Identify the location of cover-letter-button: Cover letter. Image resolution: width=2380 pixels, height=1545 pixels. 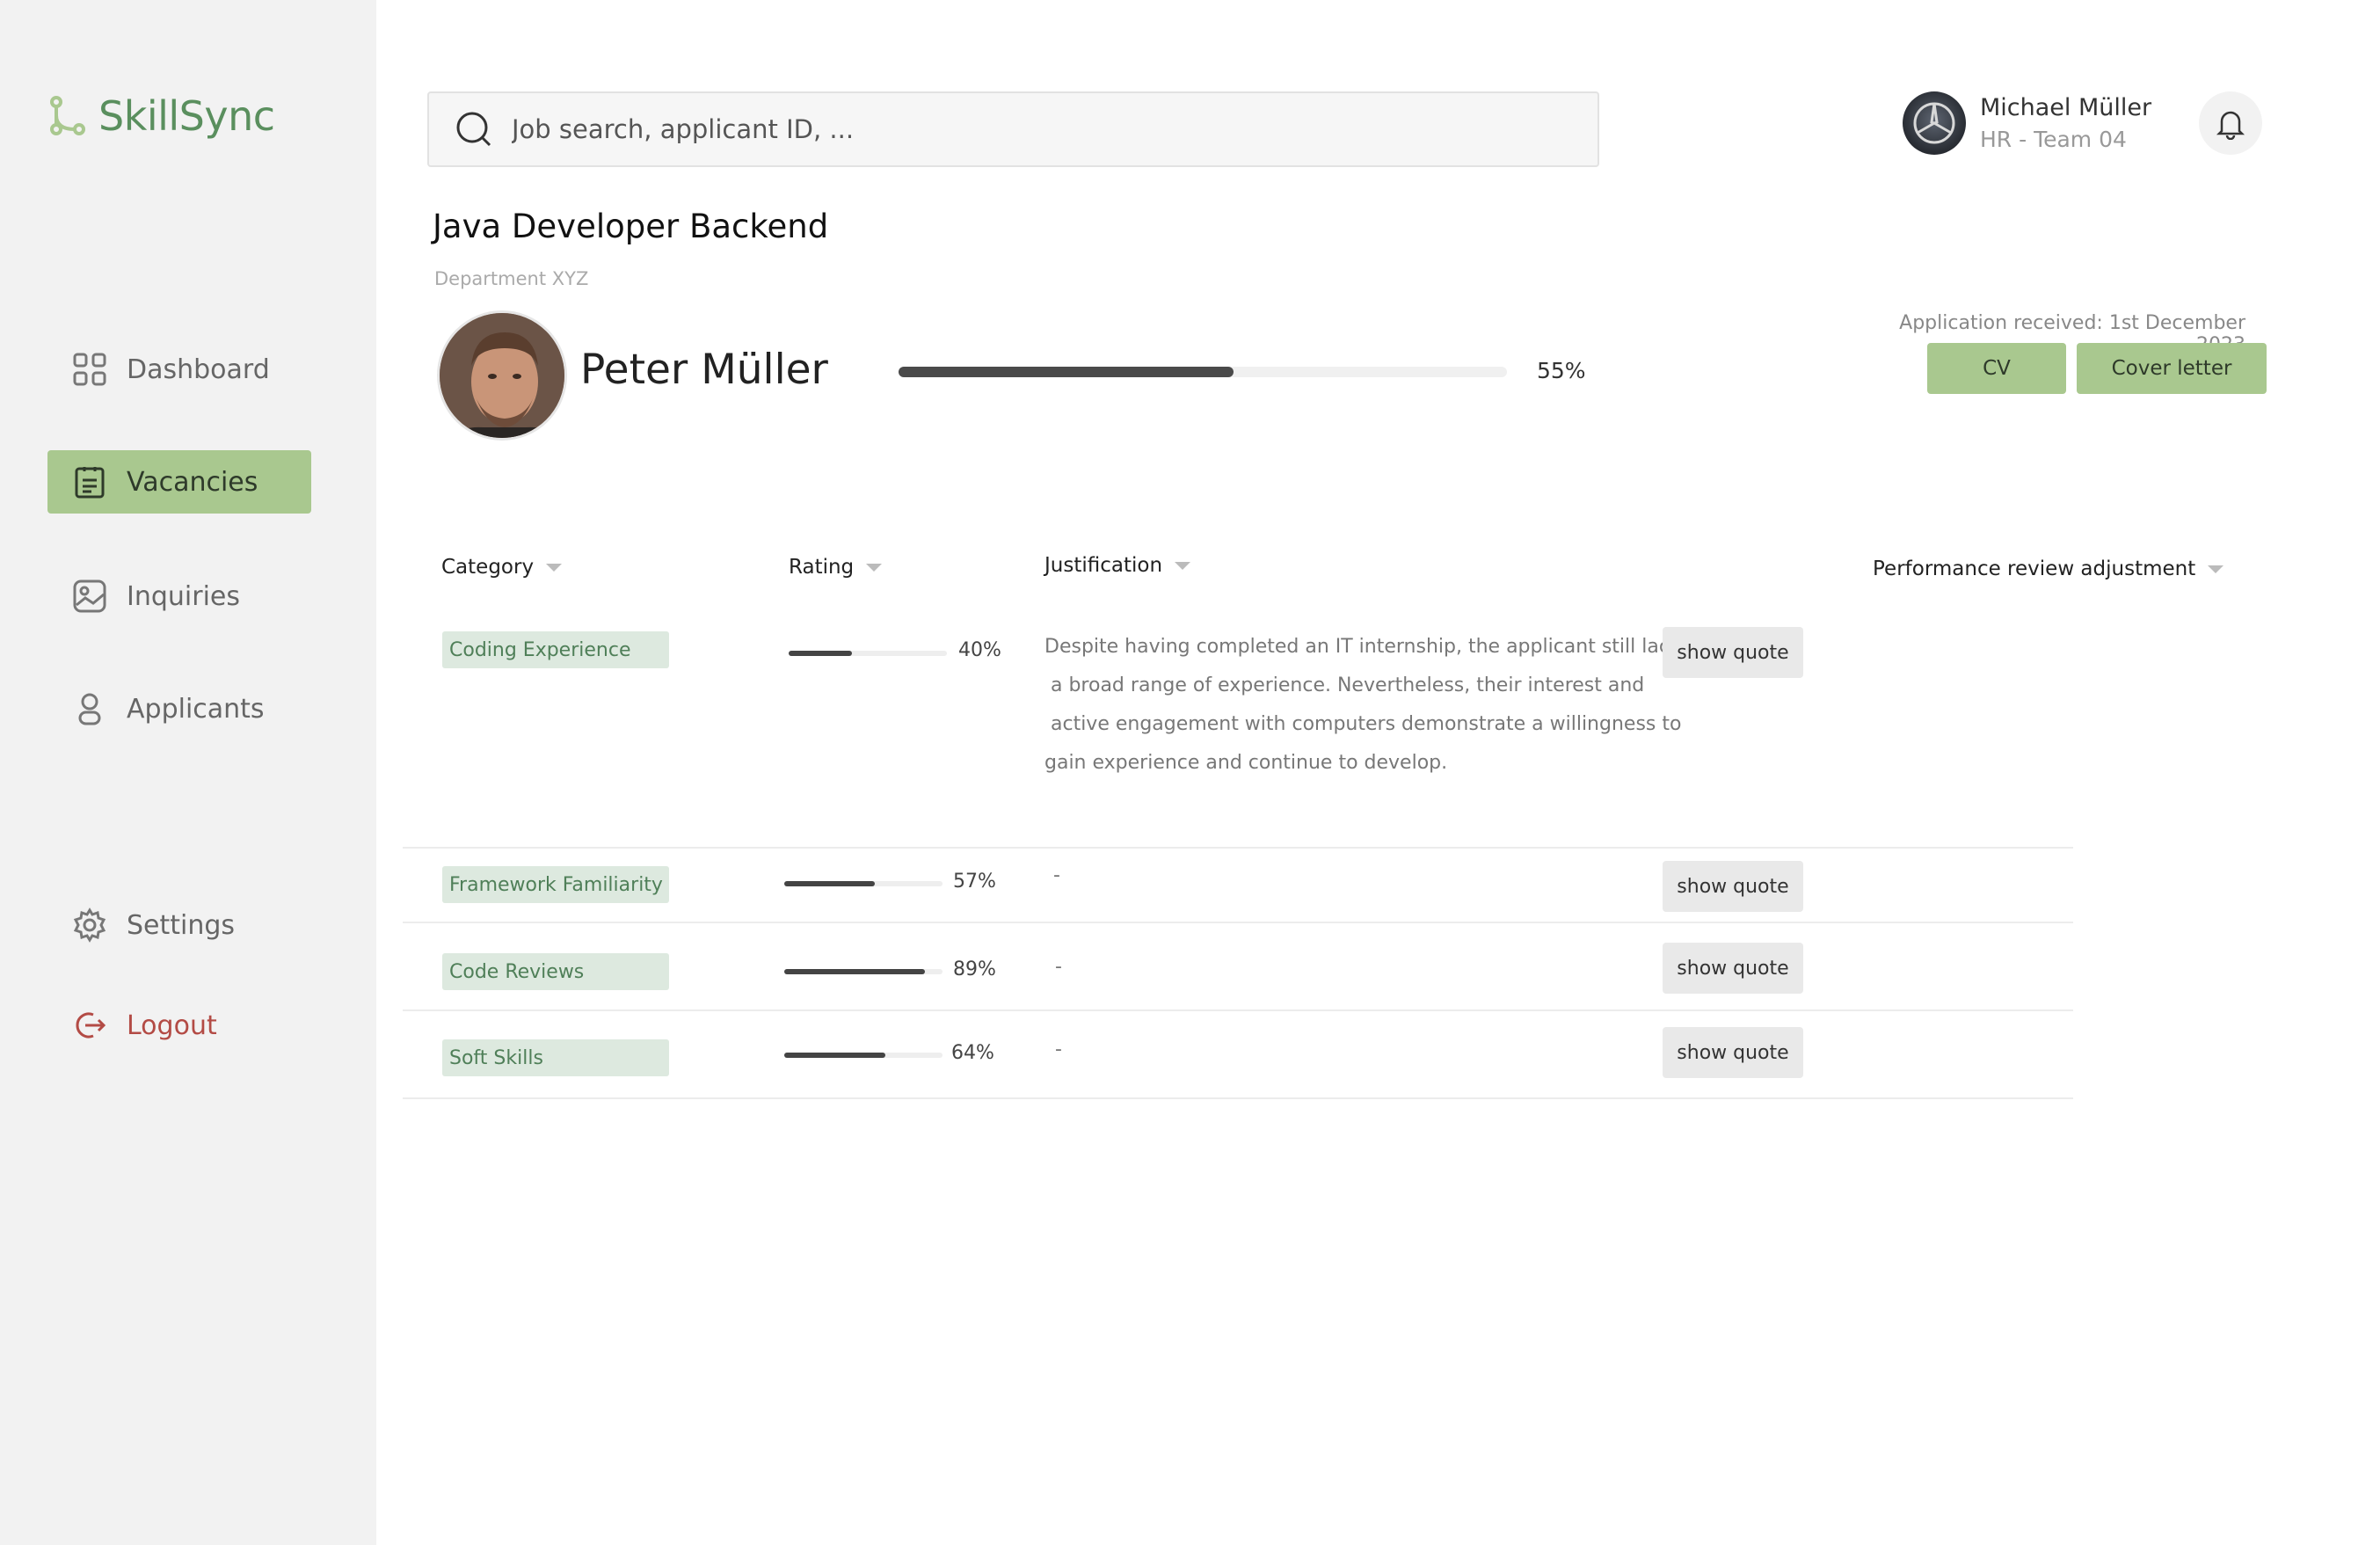
(2172, 368).